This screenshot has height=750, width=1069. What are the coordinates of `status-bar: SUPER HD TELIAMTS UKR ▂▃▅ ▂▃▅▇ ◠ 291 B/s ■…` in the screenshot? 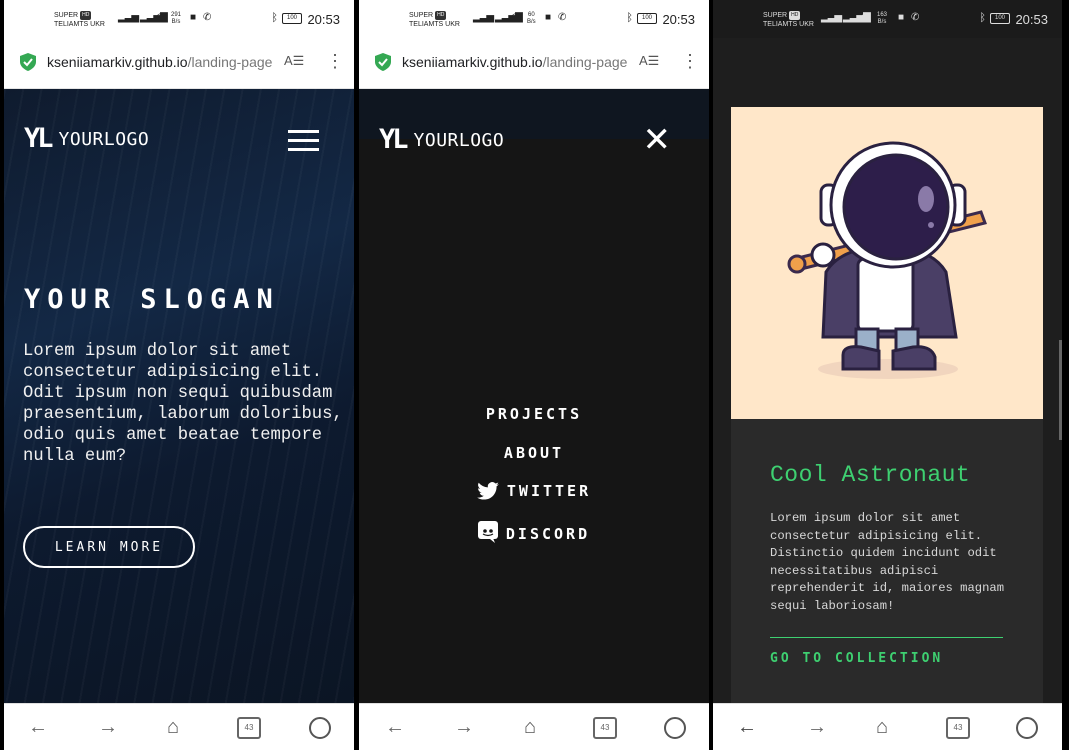 It's located at (179, 19).